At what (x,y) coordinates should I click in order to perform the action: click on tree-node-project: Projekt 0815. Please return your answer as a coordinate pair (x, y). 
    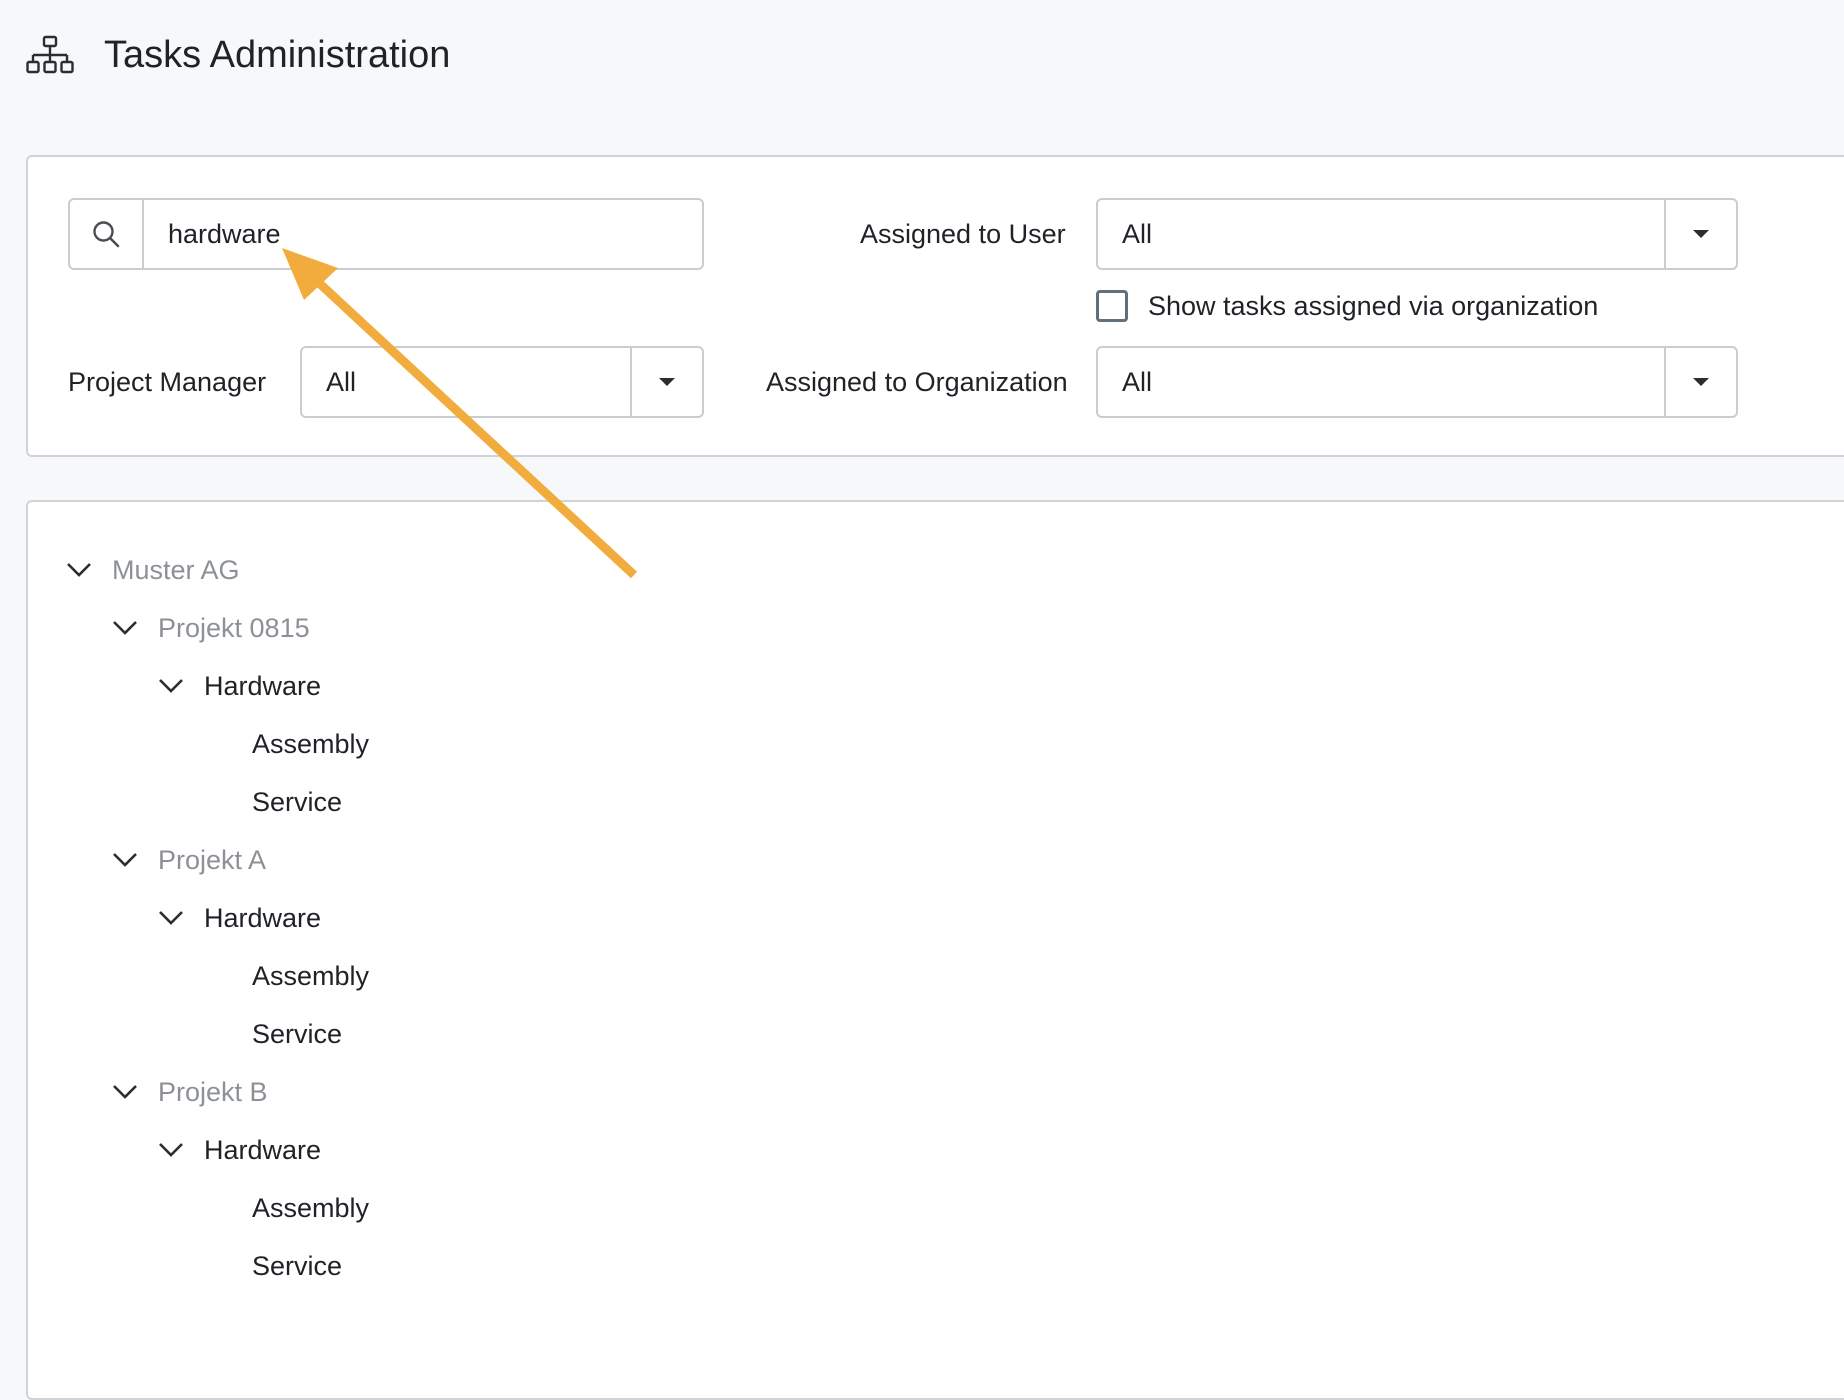
    Looking at the image, I should click on (211, 628).